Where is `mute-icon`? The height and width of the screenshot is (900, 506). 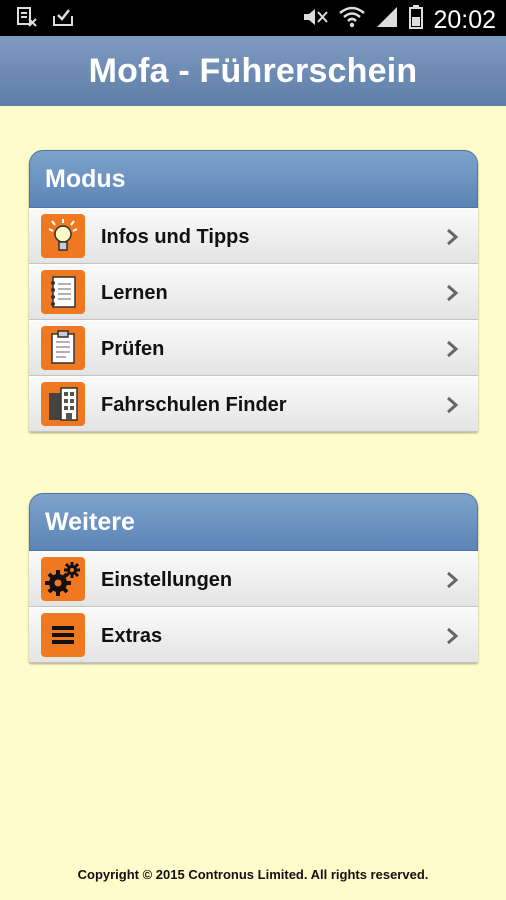 mute-icon is located at coordinates (315, 19).